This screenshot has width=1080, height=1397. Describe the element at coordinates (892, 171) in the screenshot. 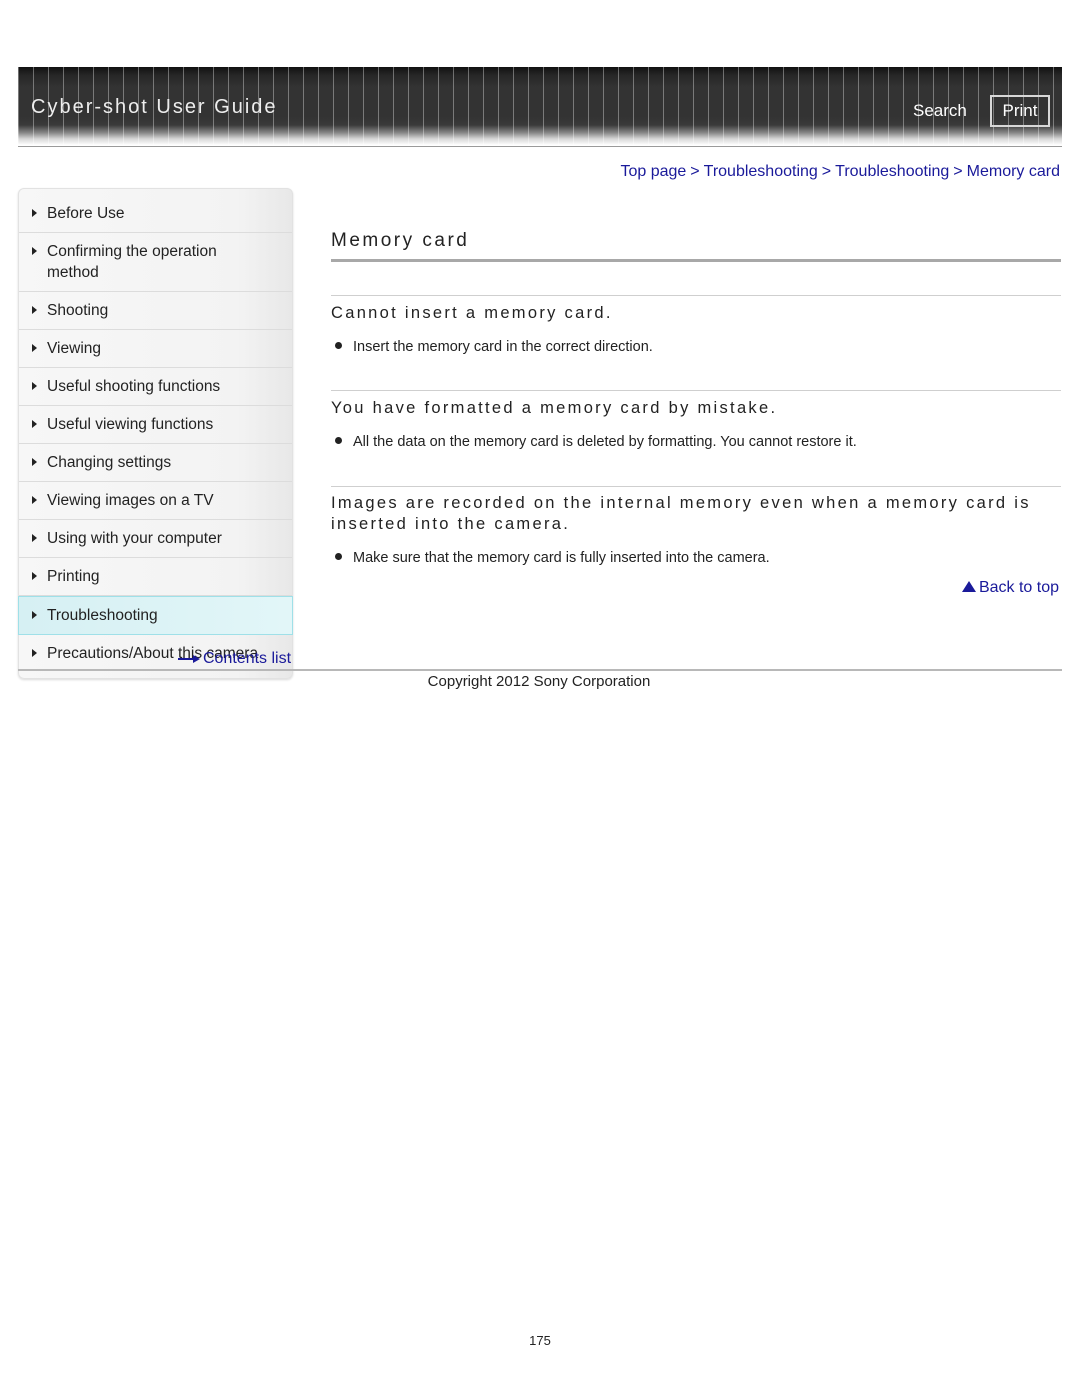

I see `breadcrumb-troubleshooting-sub: Troubleshooting` at that location.